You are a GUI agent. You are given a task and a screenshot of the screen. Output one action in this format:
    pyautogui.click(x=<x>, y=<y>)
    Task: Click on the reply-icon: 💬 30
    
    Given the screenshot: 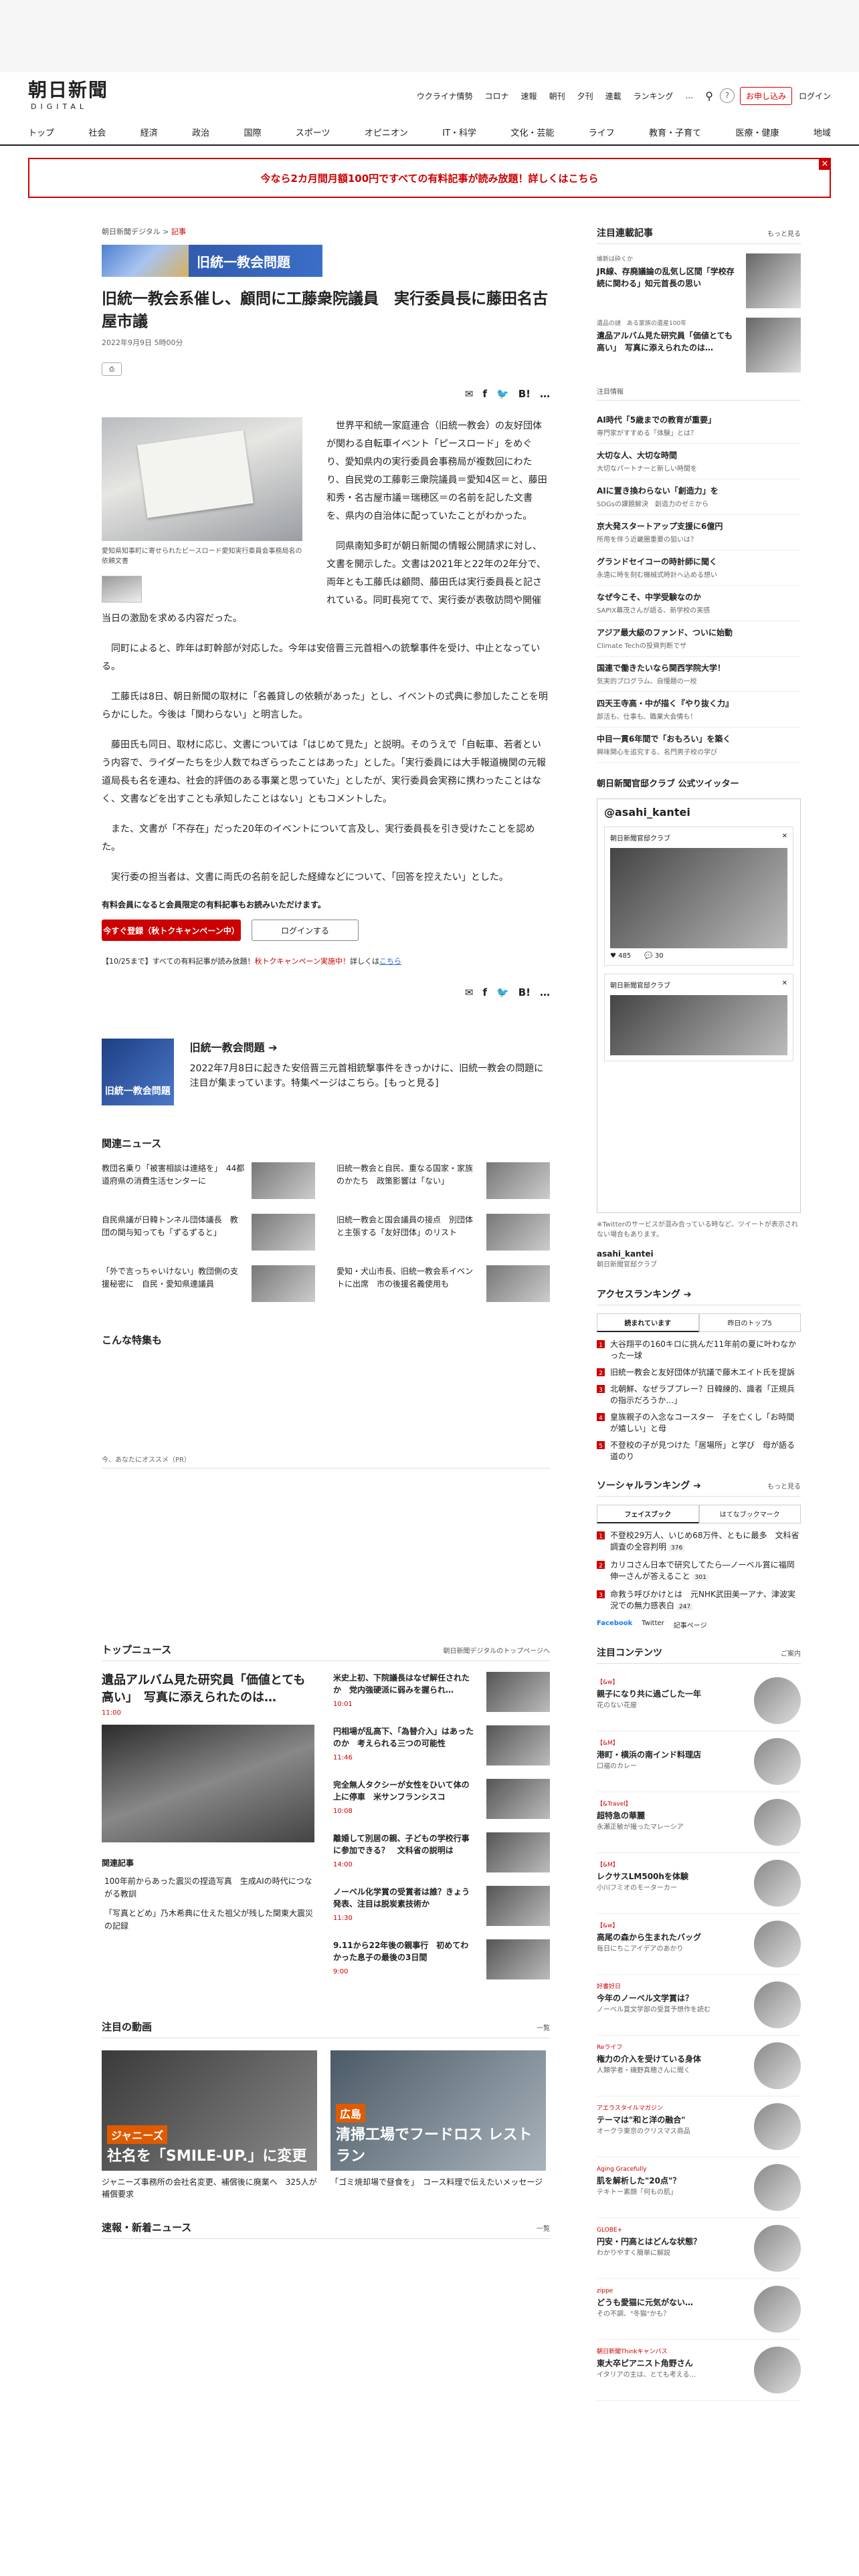 What is the action you would take?
    pyautogui.click(x=653, y=956)
    